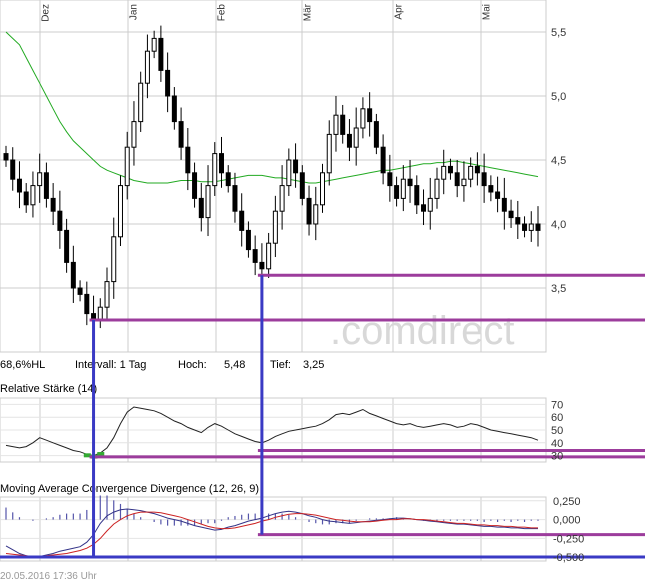 The width and height of the screenshot is (645, 582). I want to click on macd-plot-frame, so click(273, 529).